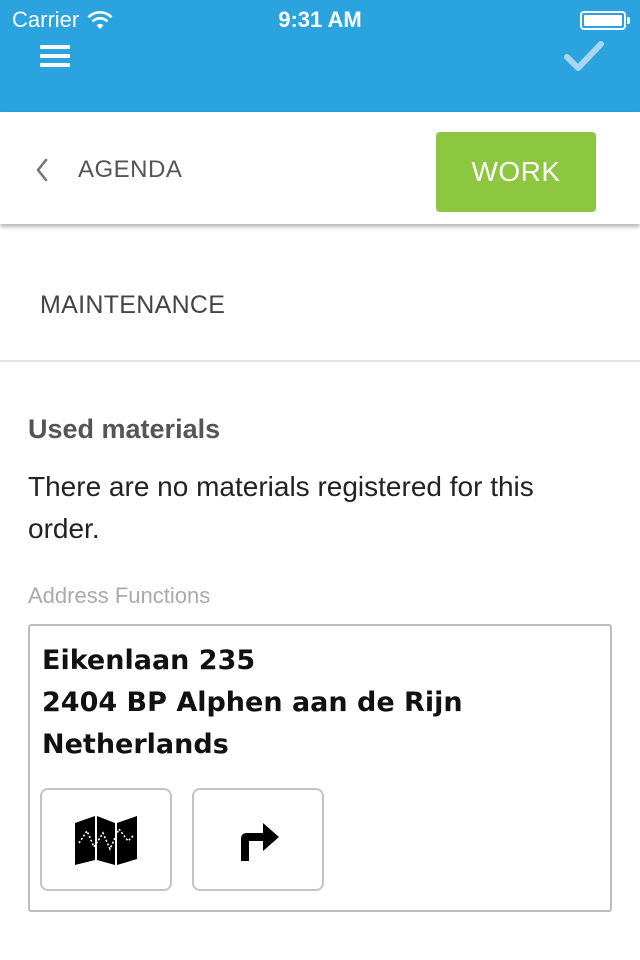  Describe the element at coordinates (55, 56) in the screenshot. I see `hamburger-menu-icon` at that location.